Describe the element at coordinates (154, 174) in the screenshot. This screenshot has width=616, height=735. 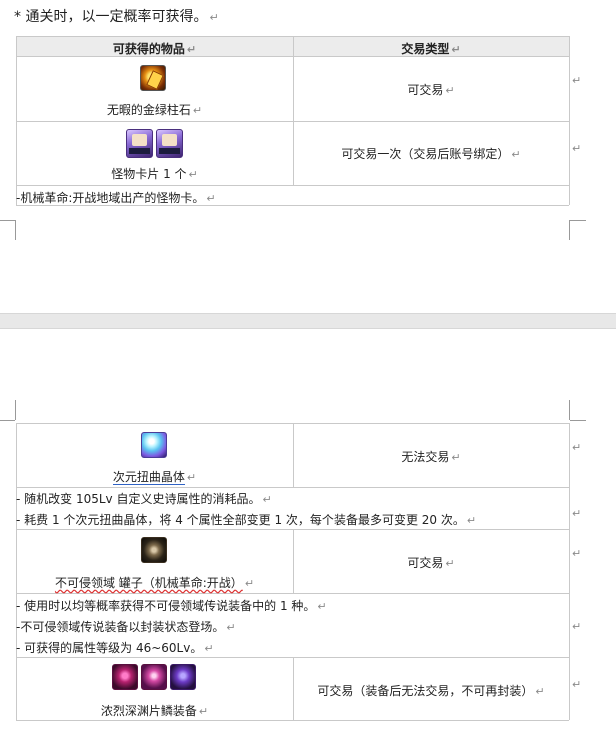
I see `item-name-card: 怪物卡片 1 个 ↵` at that location.